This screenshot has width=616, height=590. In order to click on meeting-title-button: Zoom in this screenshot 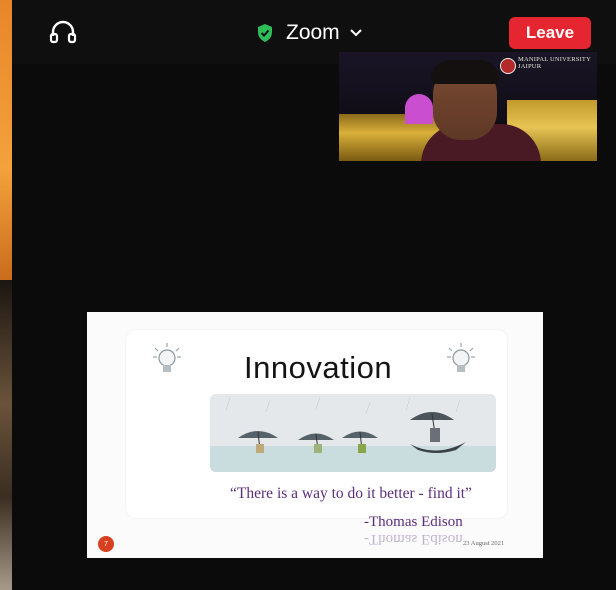, I will do `click(309, 33)`.